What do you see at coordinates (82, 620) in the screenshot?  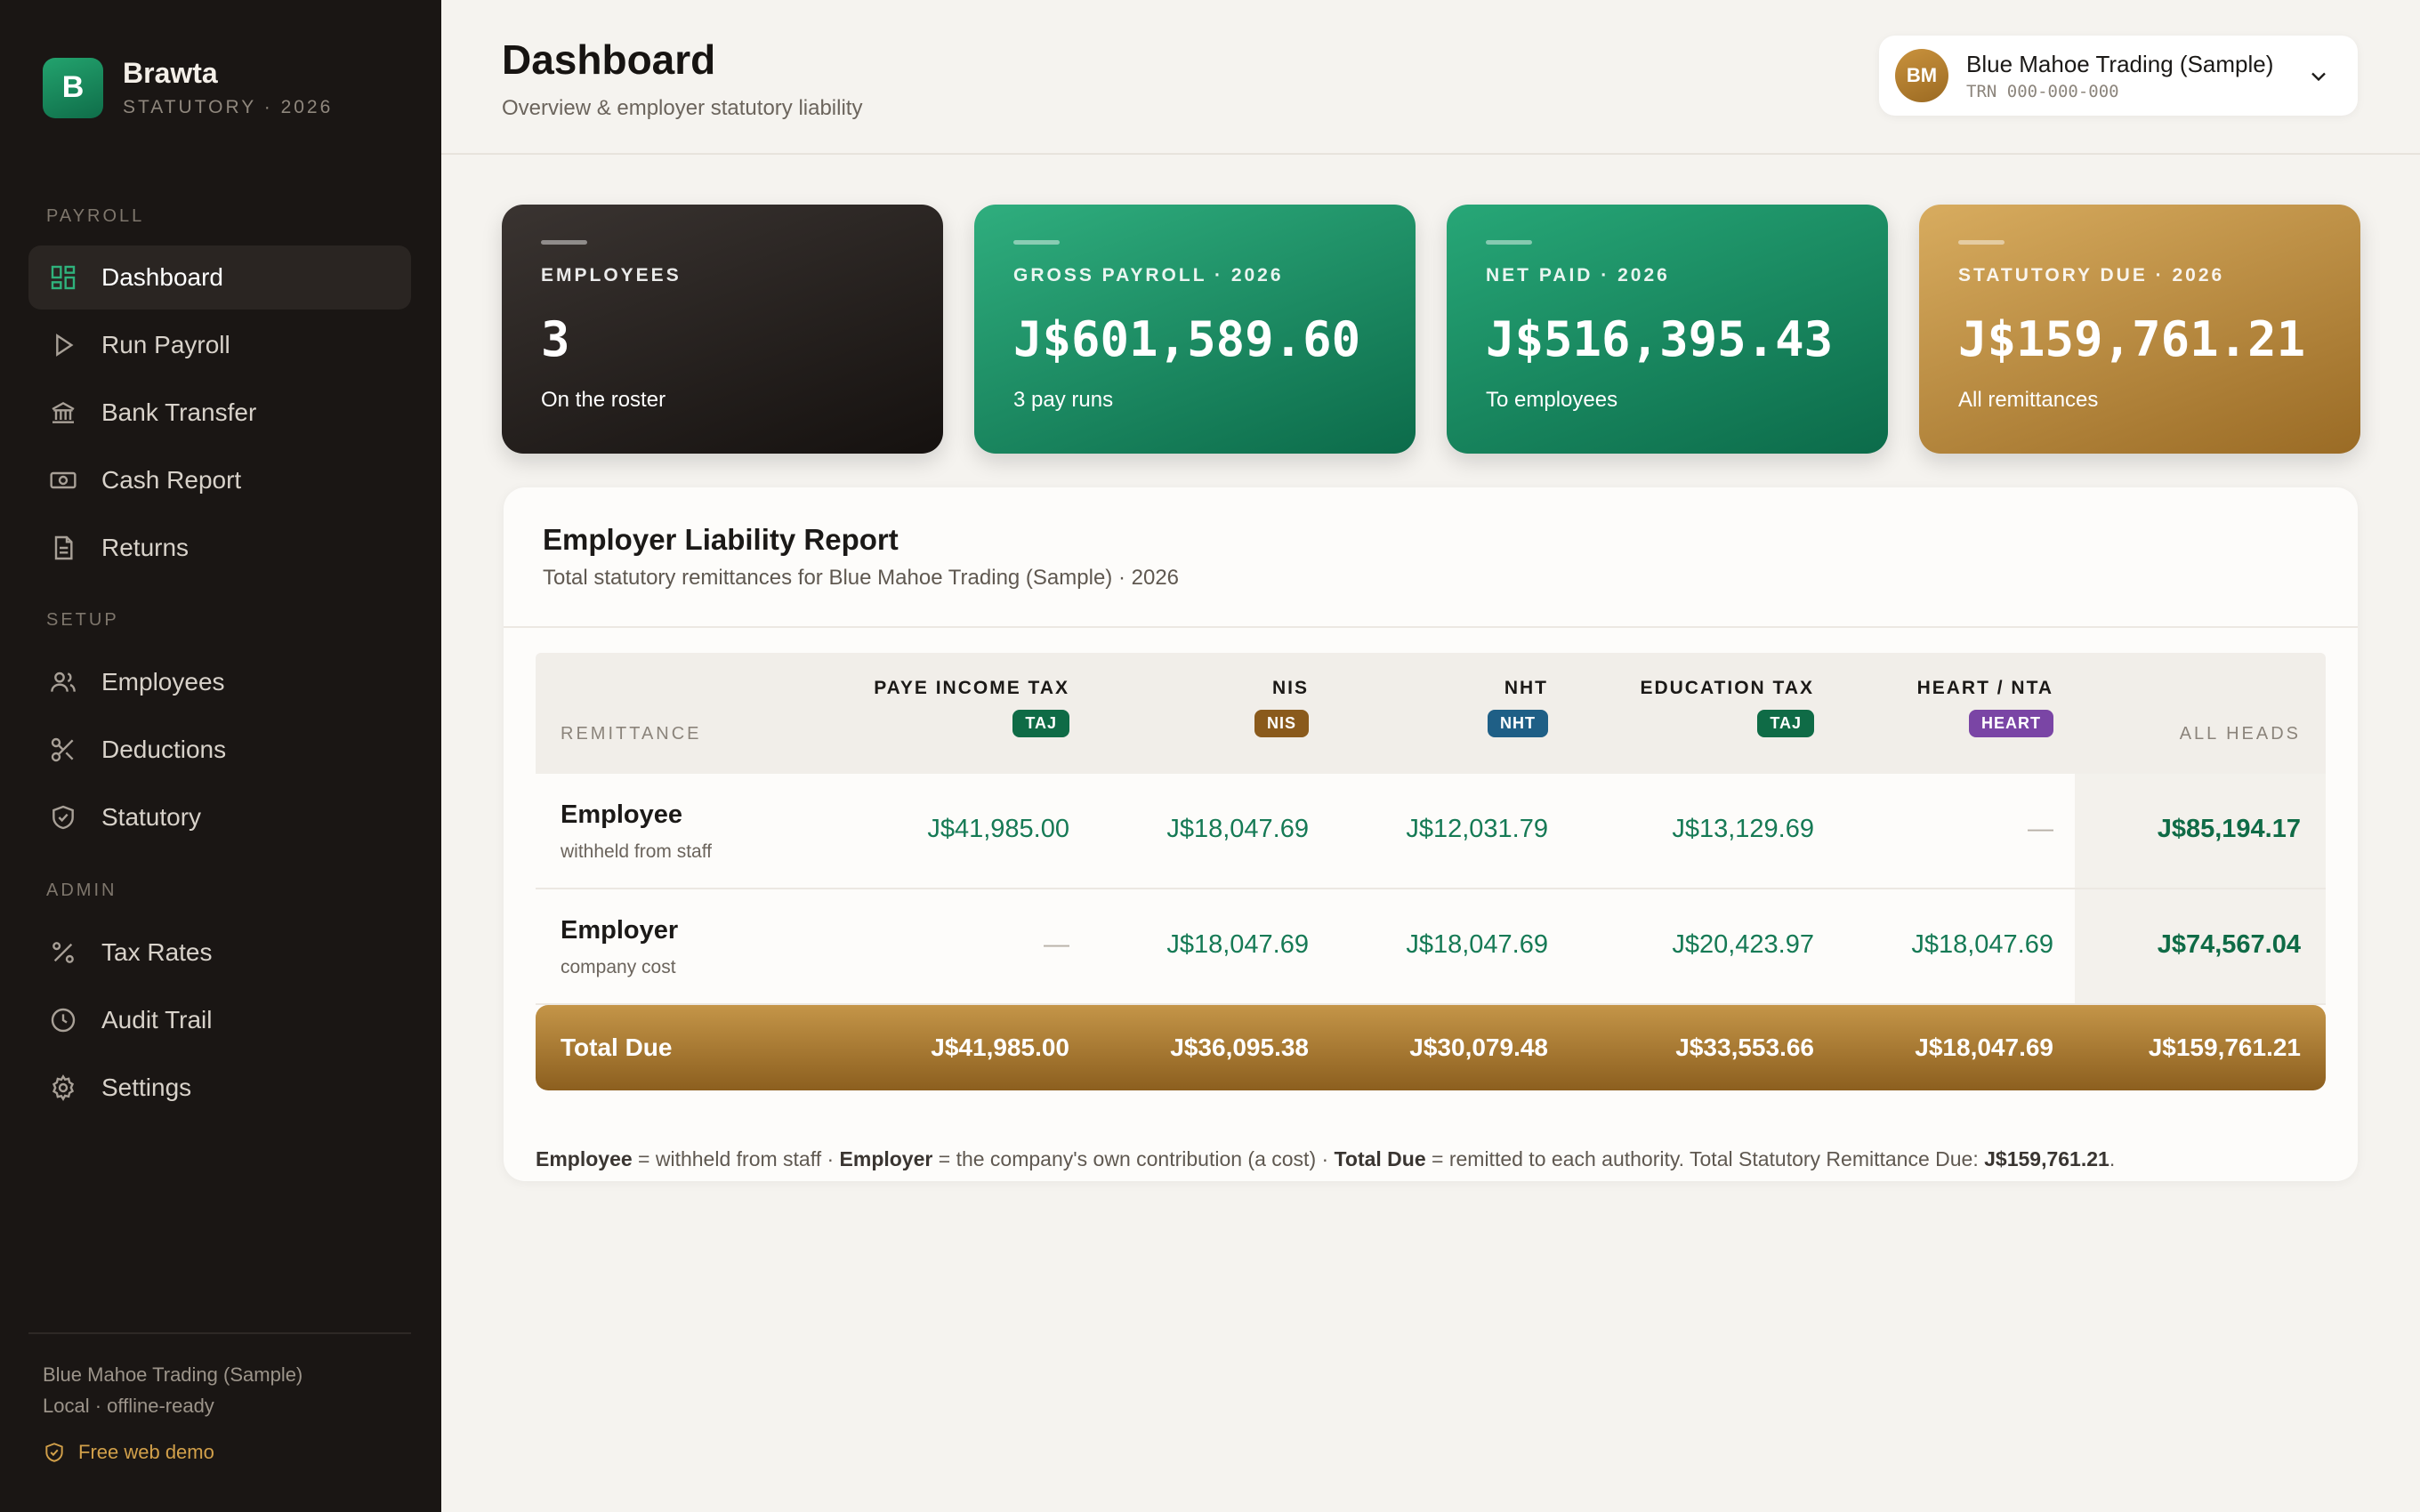 I see `nav-section-setup: SETUP` at bounding box center [82, 620].